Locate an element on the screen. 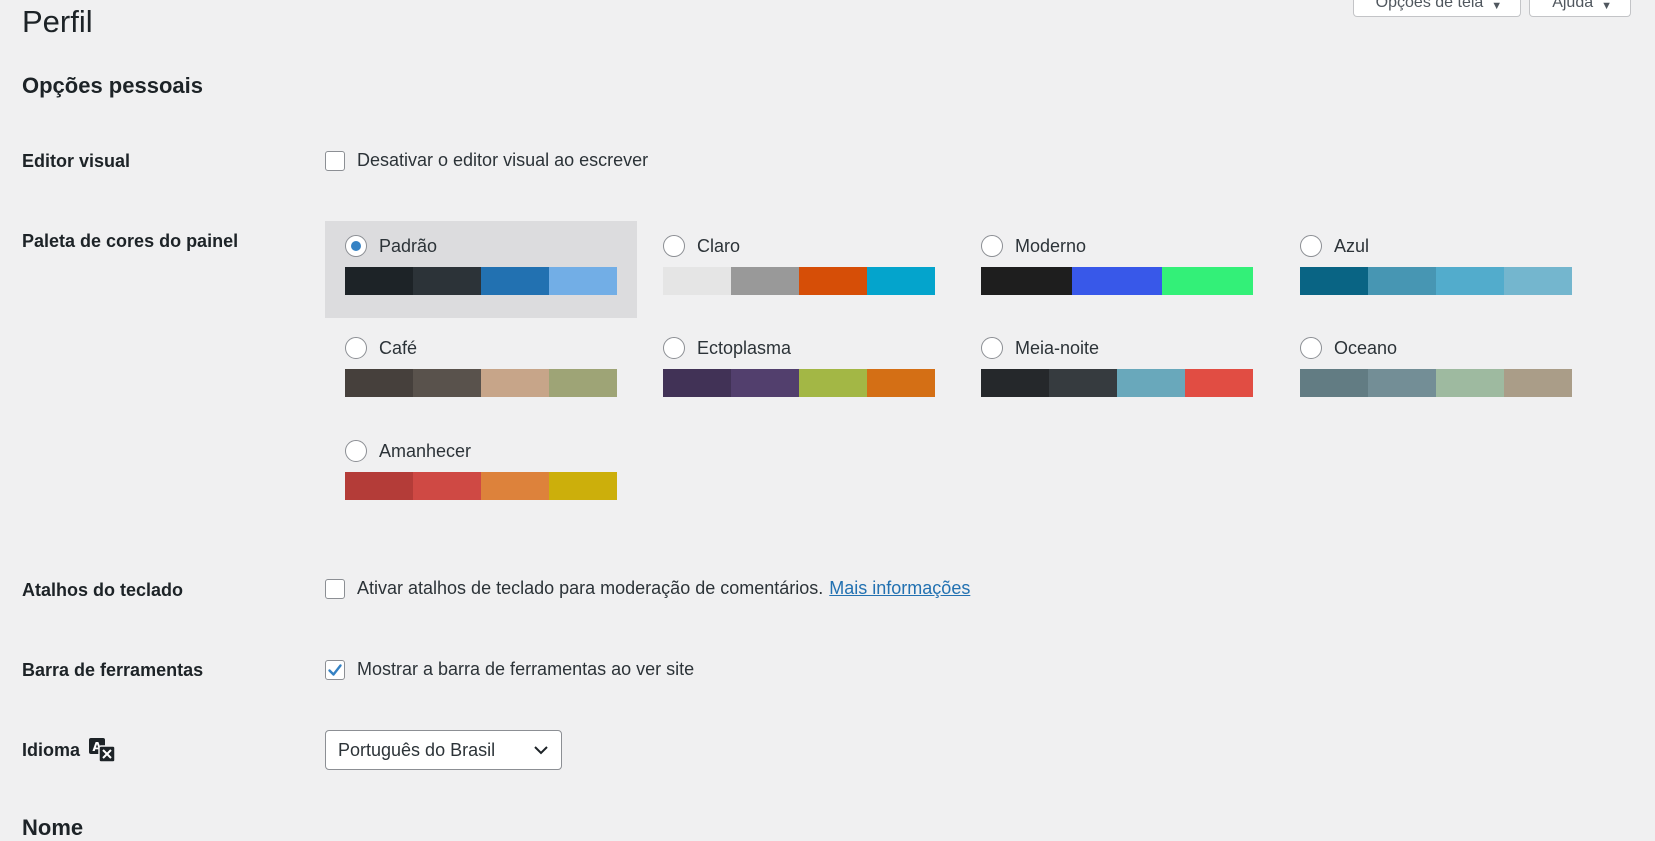  language-select-value: Português do Brasil is located at coordinates (417, 749).